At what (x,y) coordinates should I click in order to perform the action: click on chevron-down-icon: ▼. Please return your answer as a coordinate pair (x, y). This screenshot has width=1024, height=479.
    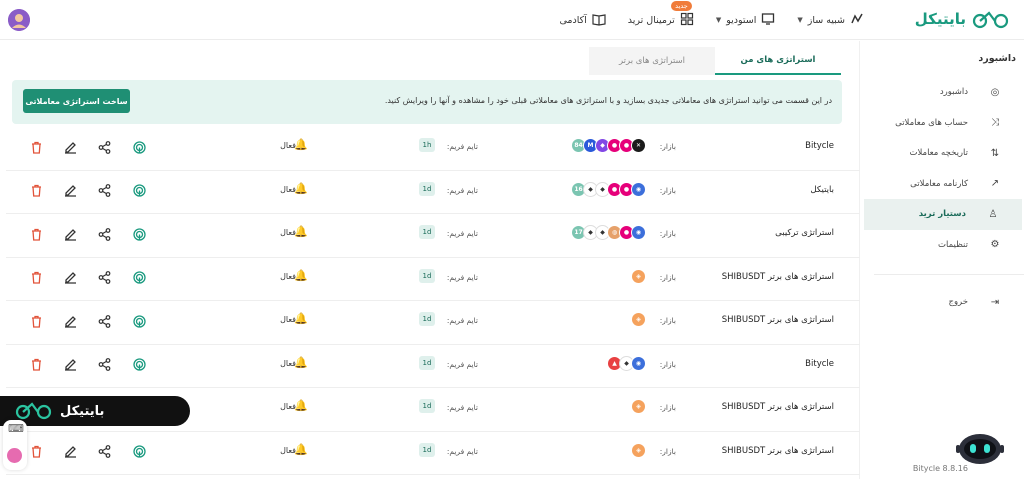
    Looking at the image, I should click on (800, 20).